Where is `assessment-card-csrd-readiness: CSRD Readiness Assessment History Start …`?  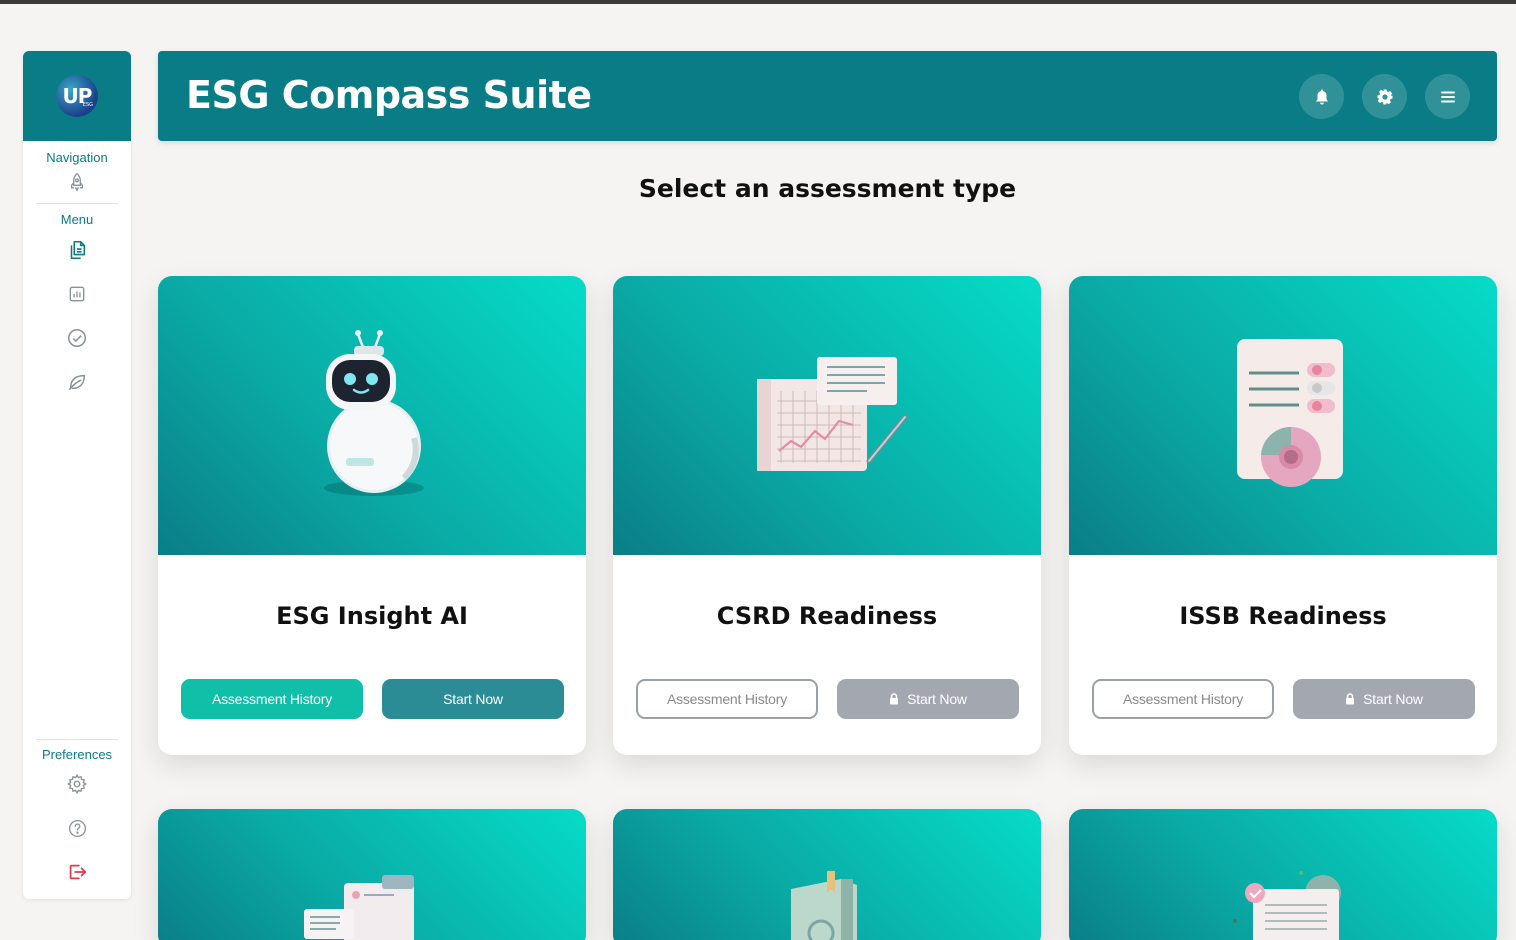 assessment-card-csrd-readiness: CSRD Readiness Assessment History Start … is located at coordinates (827, 515).